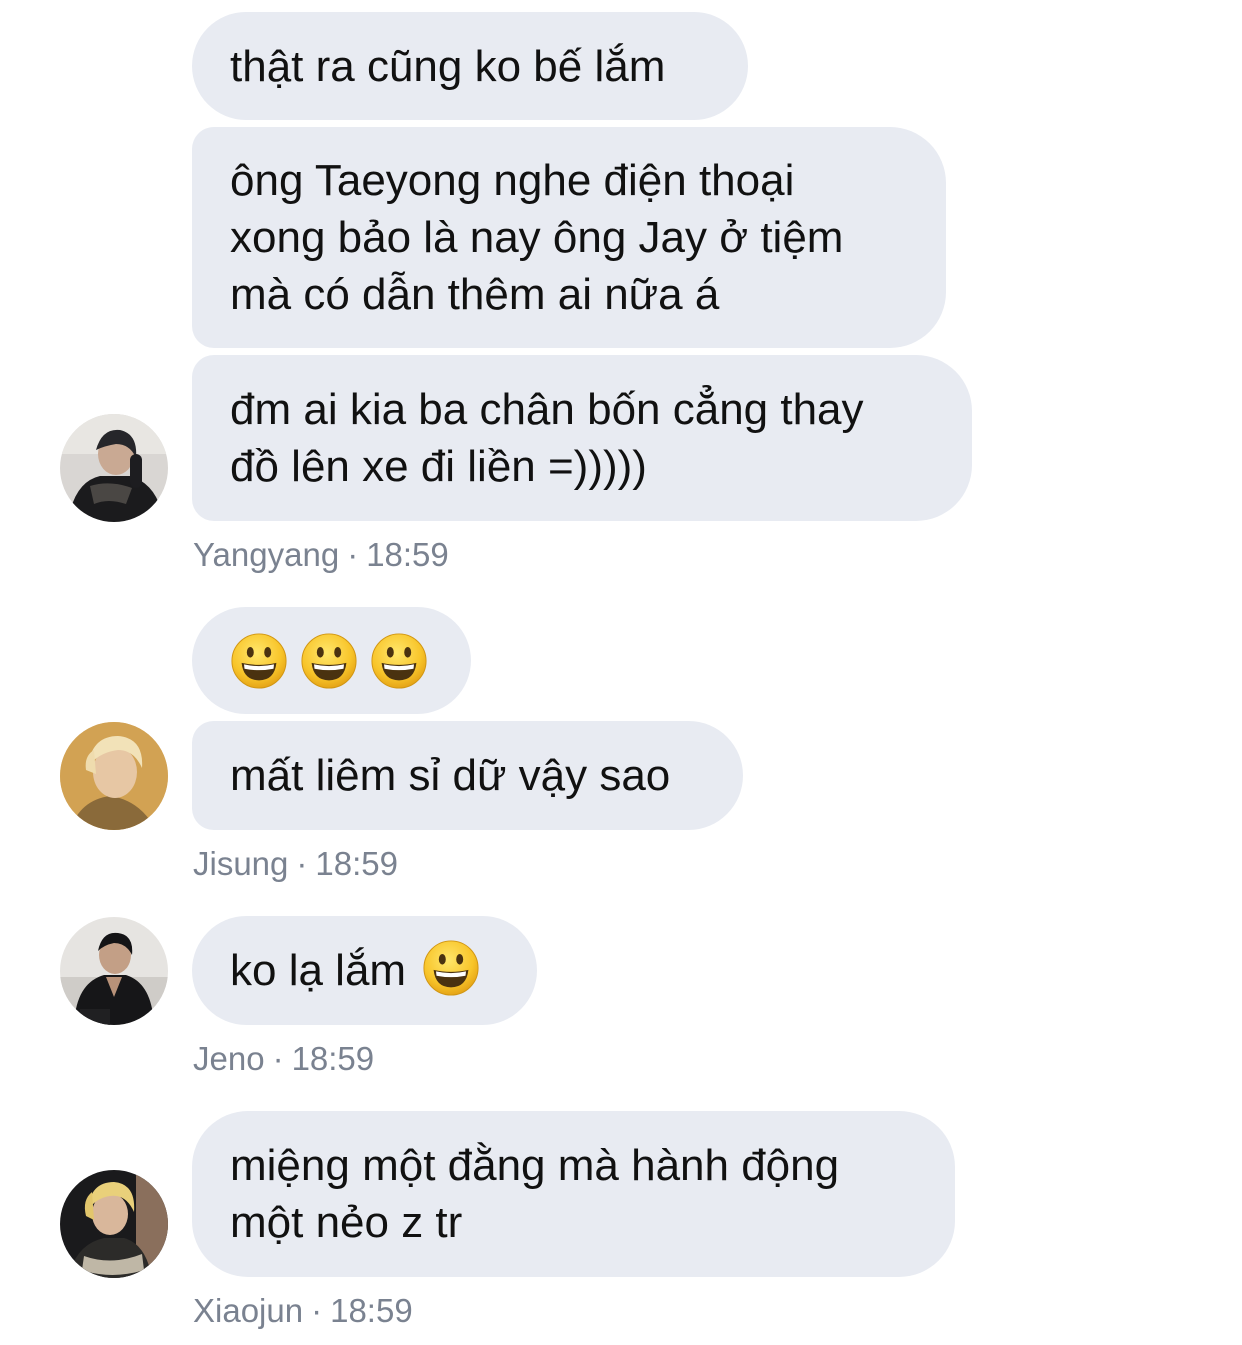 Image resolution: width=1242 pixels, height=1345 pixels. I want to click on message-text: đm ai kia ba chân bốn cẳng thay, so click(547, 409).